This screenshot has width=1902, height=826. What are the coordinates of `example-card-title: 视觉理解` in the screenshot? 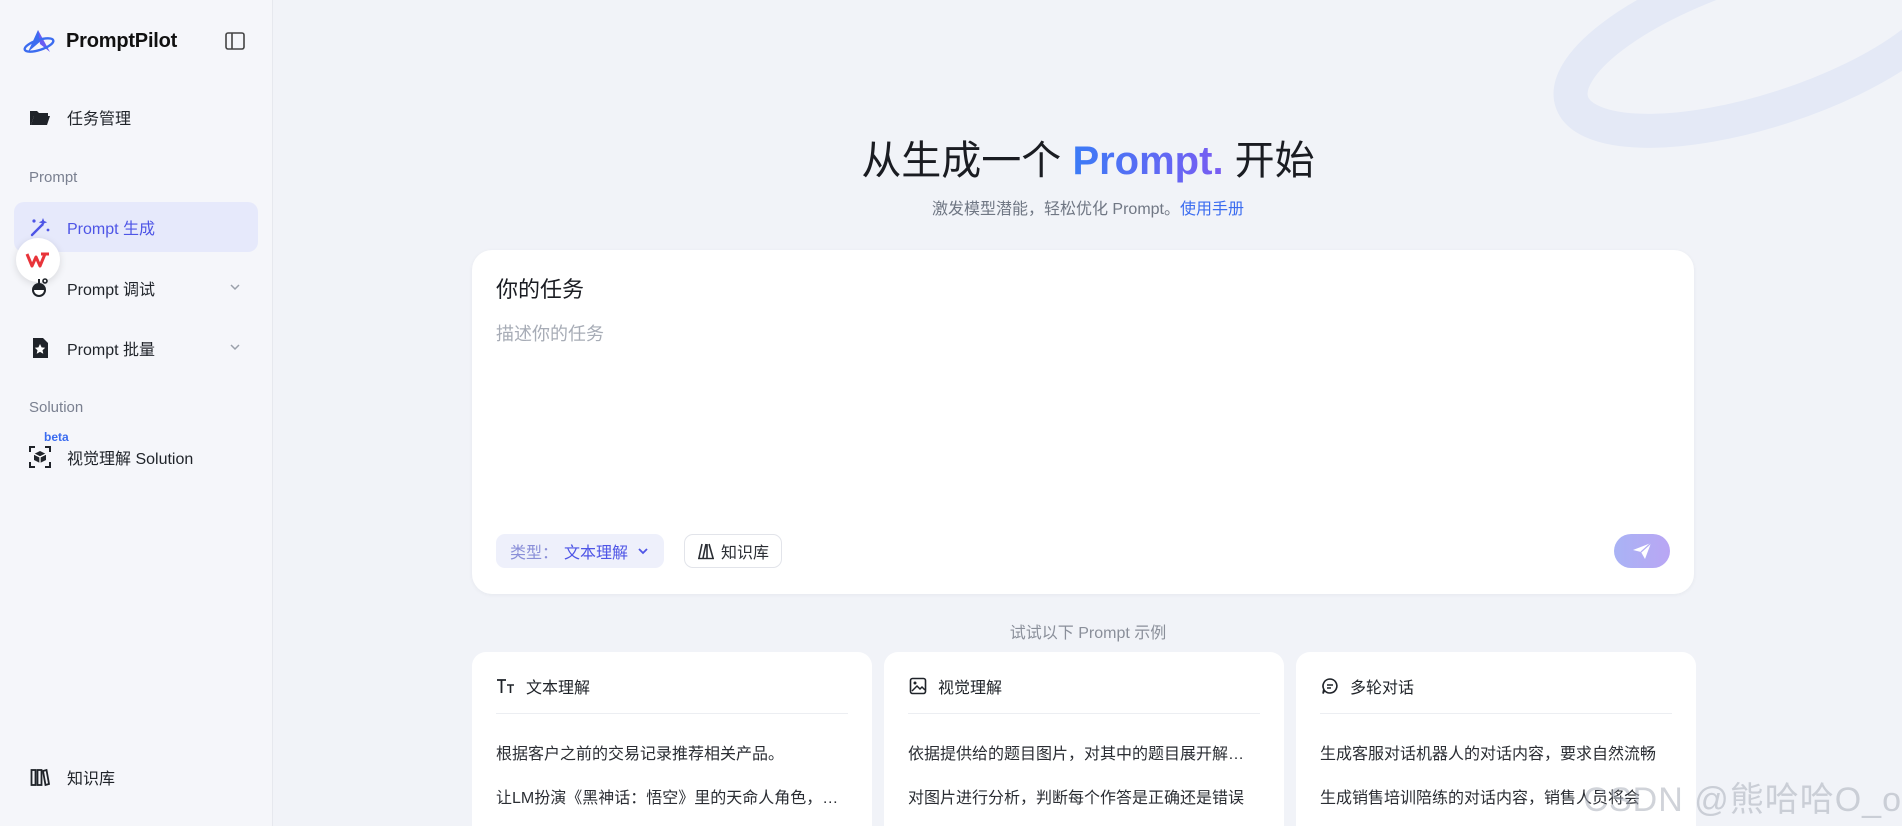 It's located at (970, 688).